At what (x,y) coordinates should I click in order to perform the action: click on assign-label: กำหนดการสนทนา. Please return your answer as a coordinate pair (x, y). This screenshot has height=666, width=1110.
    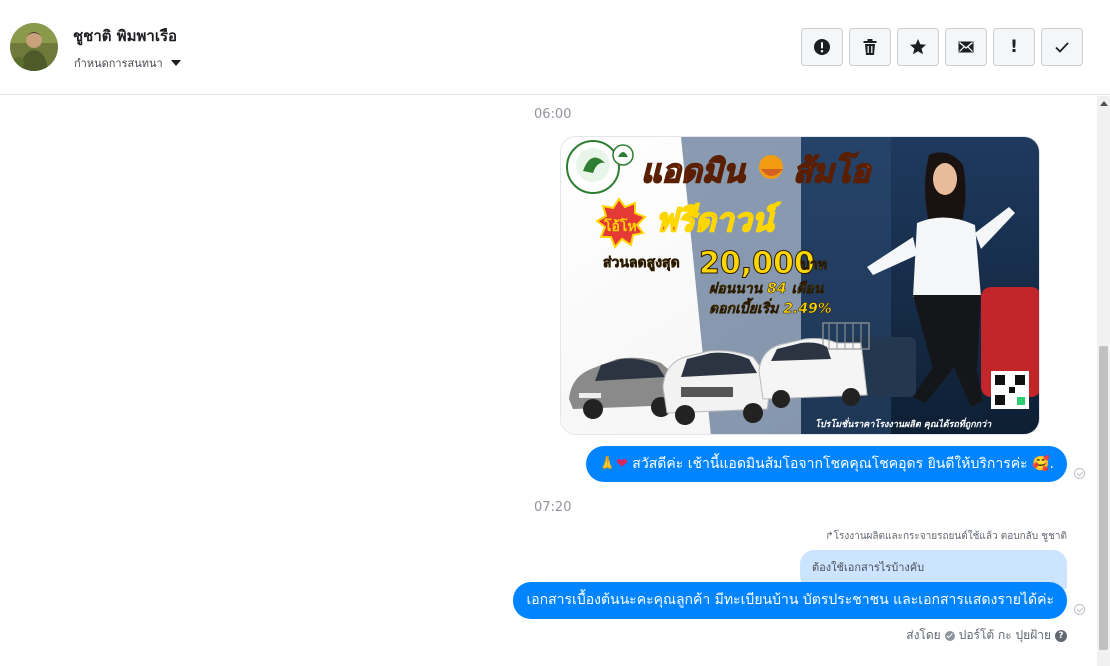
    Looking at the image, I should click on (118, 63).